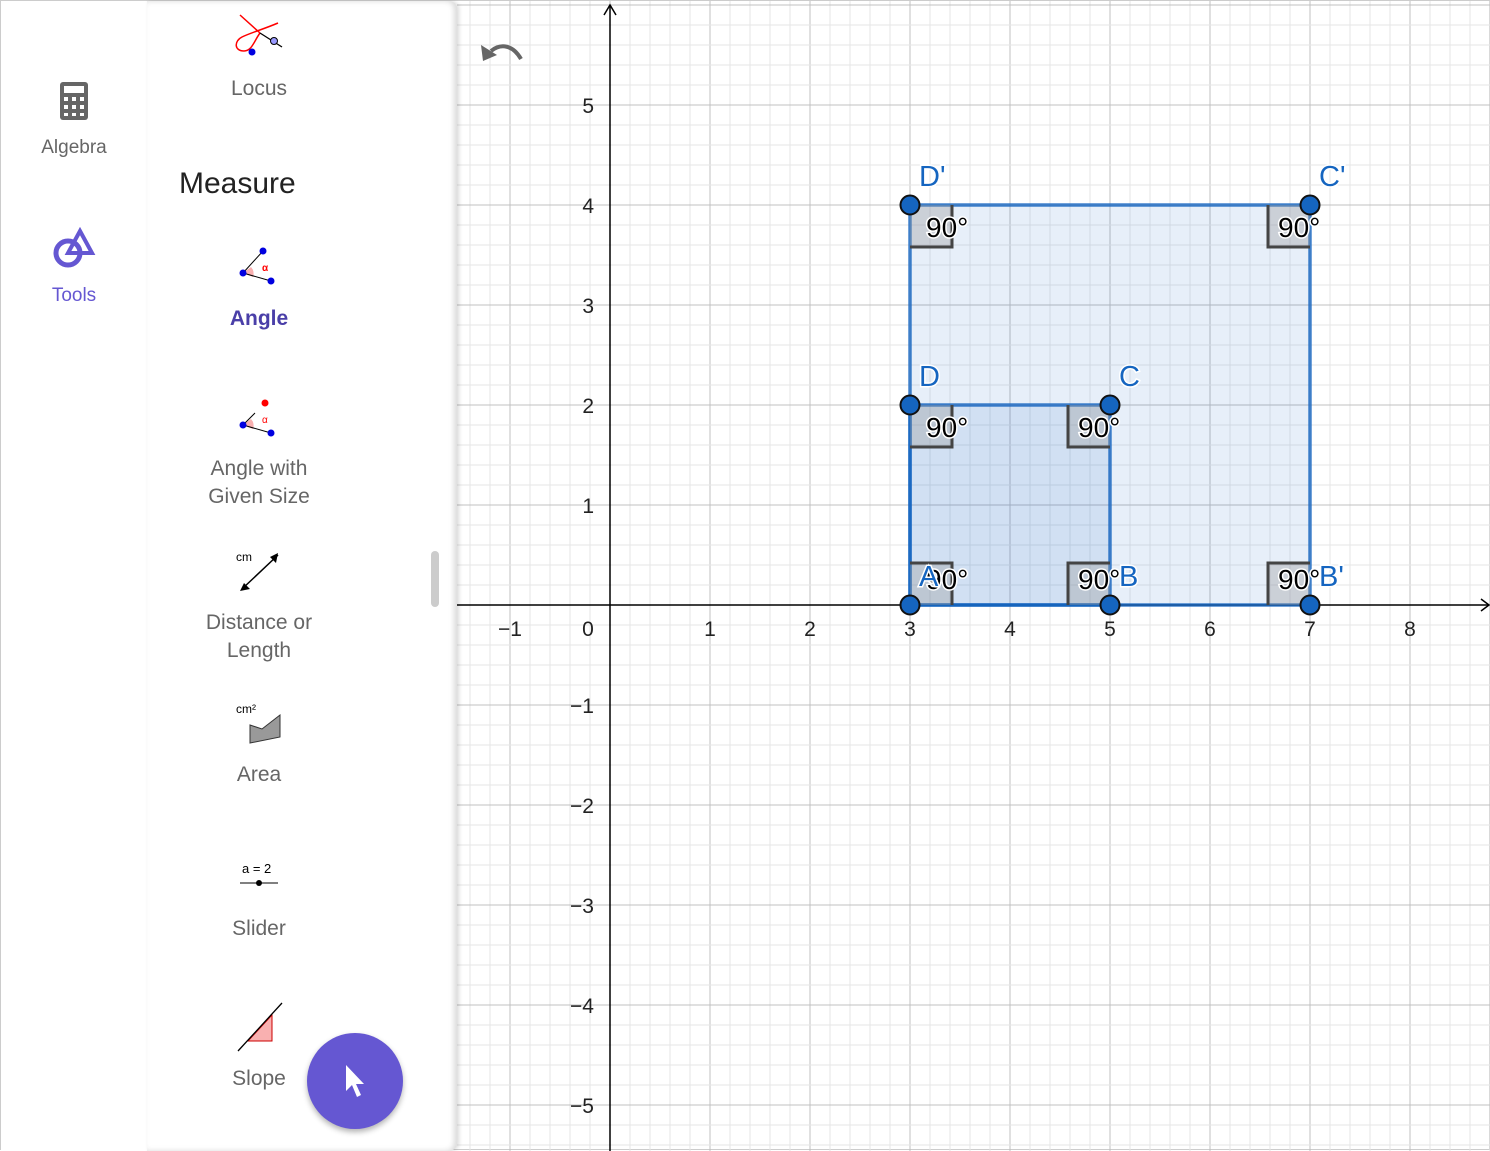 This screenshot has height=1151, width=1490. I want to click on point-b-prime, so click(1310, 605).